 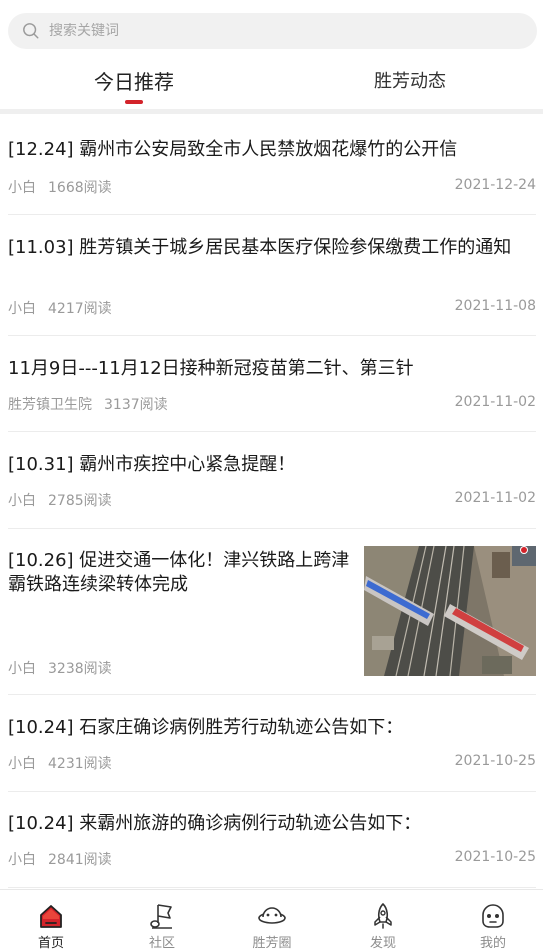 What do you see at coordinates (211, 368) in the screenshot?
I see `article-title: 11月9日---11月12日接种新冠疫苗第二针、第三针` at bounding box center [211, 368].